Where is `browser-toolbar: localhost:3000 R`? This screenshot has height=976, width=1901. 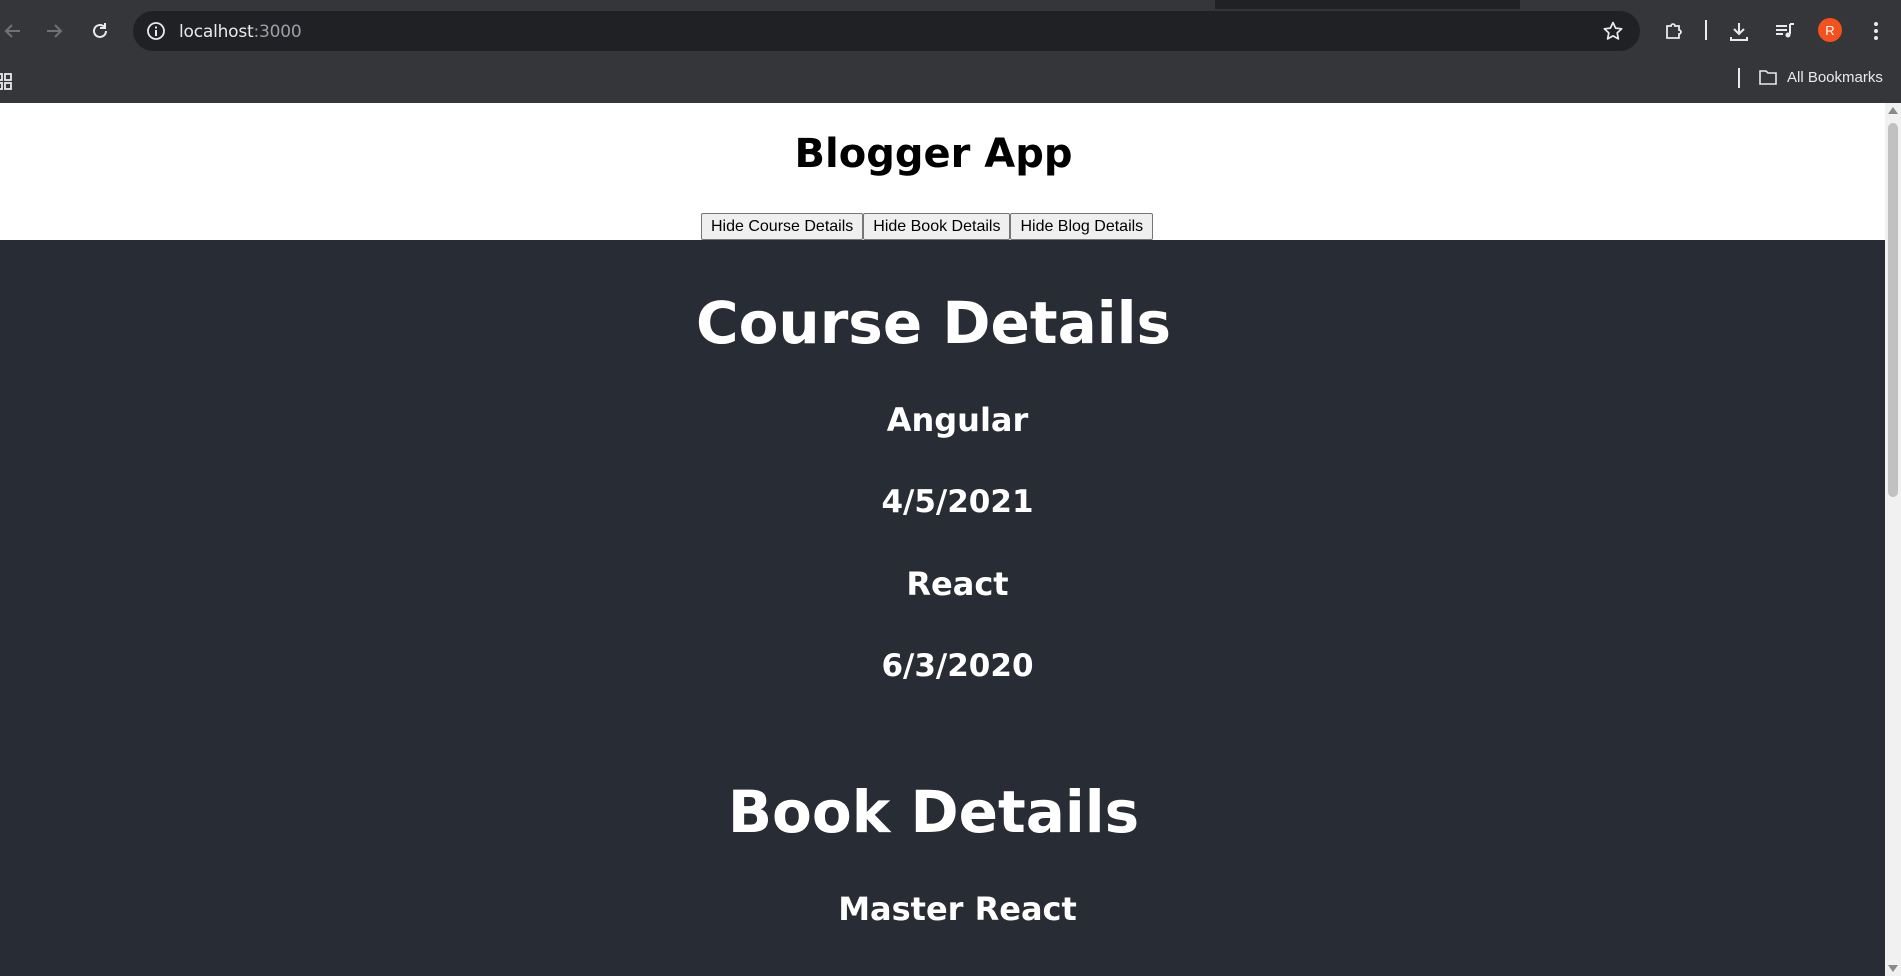 browser-toolbar: localhost:3000 R is located at coordinates (950, 30).